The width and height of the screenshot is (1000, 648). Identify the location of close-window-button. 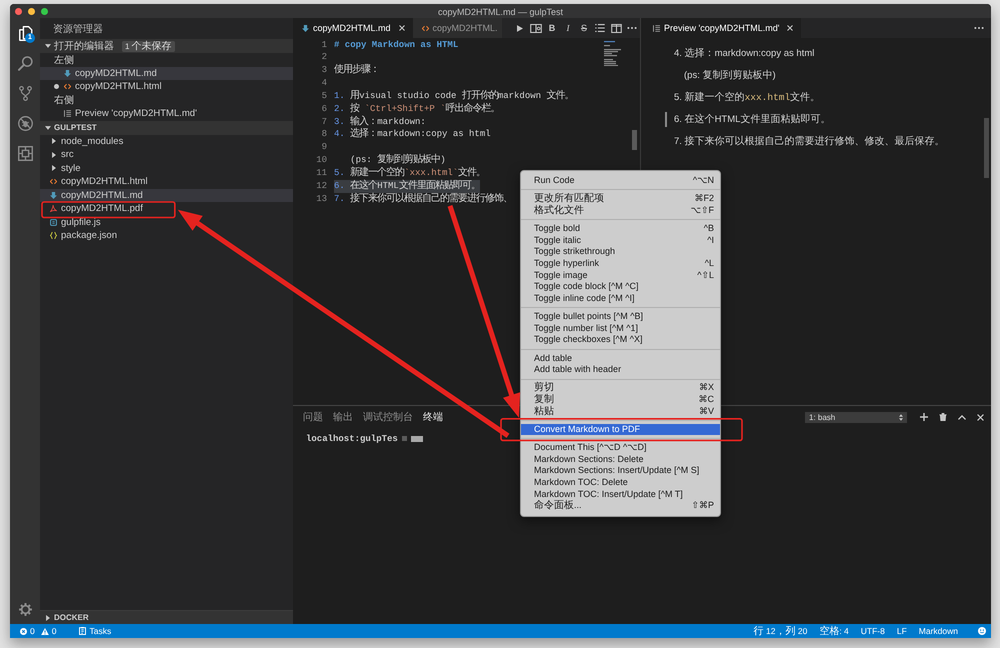
(18, 11).